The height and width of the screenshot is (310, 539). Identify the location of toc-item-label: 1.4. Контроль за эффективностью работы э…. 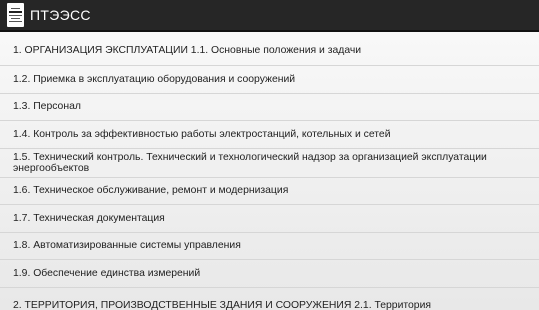
(202, 134).